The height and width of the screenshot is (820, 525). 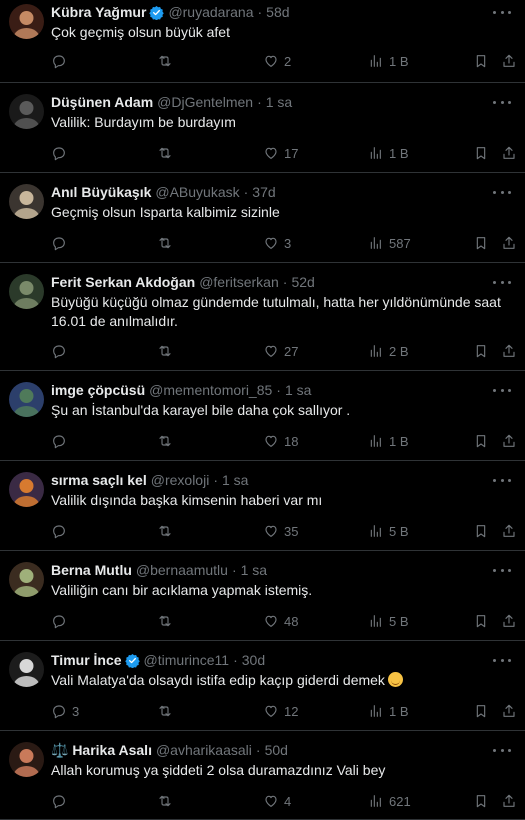 What do you see at coordinates (180, 480) in the screenshot?
I see `user-handle: @rexoloji` at bounding box center [180, 480].